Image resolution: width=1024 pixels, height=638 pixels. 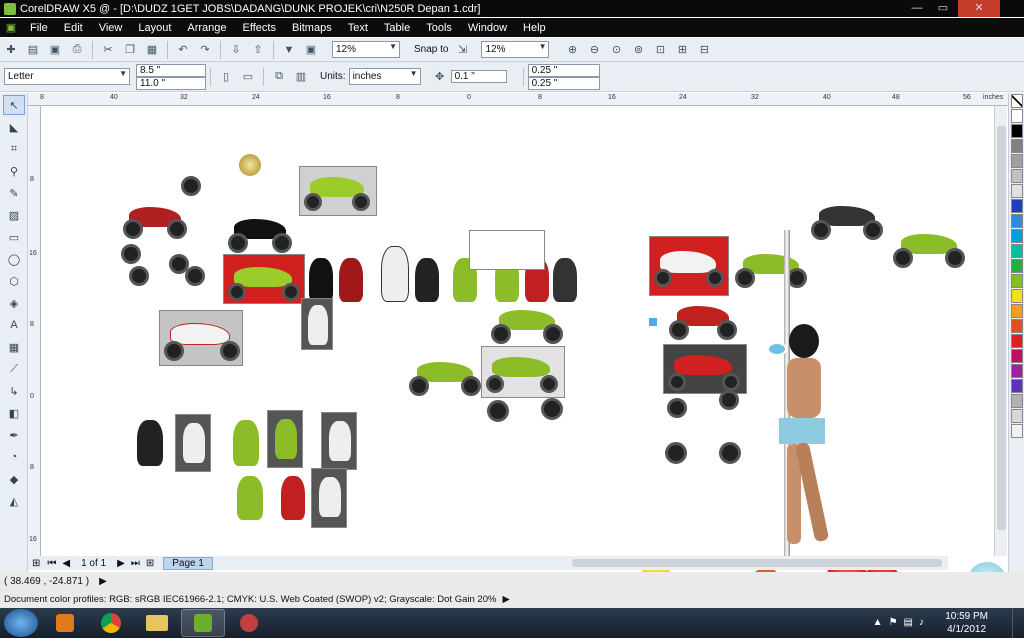 What do you see at coordinates (14, 281) in the screenshot?
I see `polygon-tool-icon: ⬡` at bounding box center [14, 281].